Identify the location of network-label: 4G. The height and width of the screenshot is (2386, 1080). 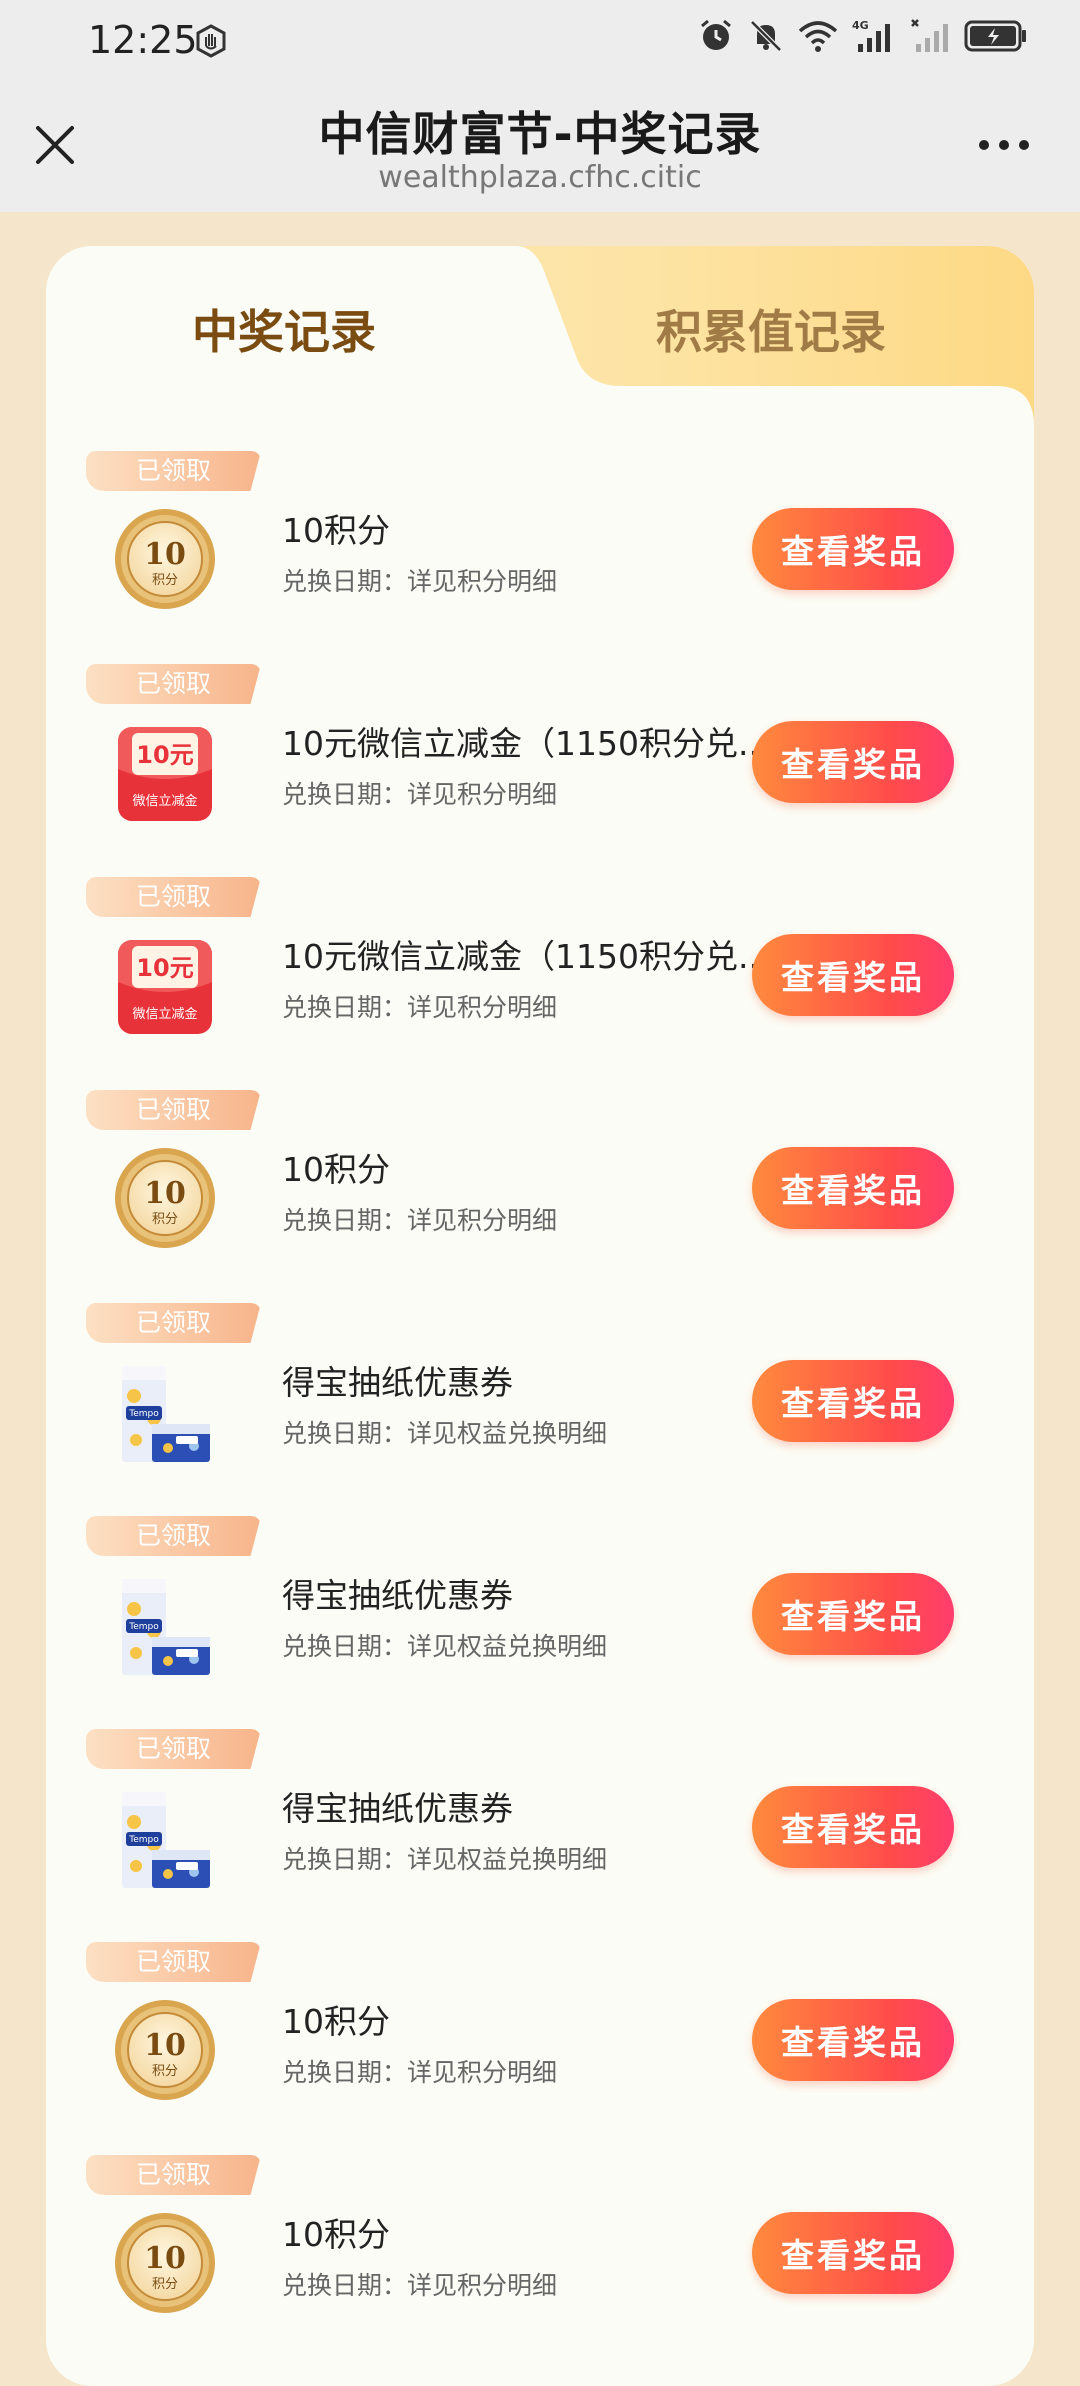
(860, 25).